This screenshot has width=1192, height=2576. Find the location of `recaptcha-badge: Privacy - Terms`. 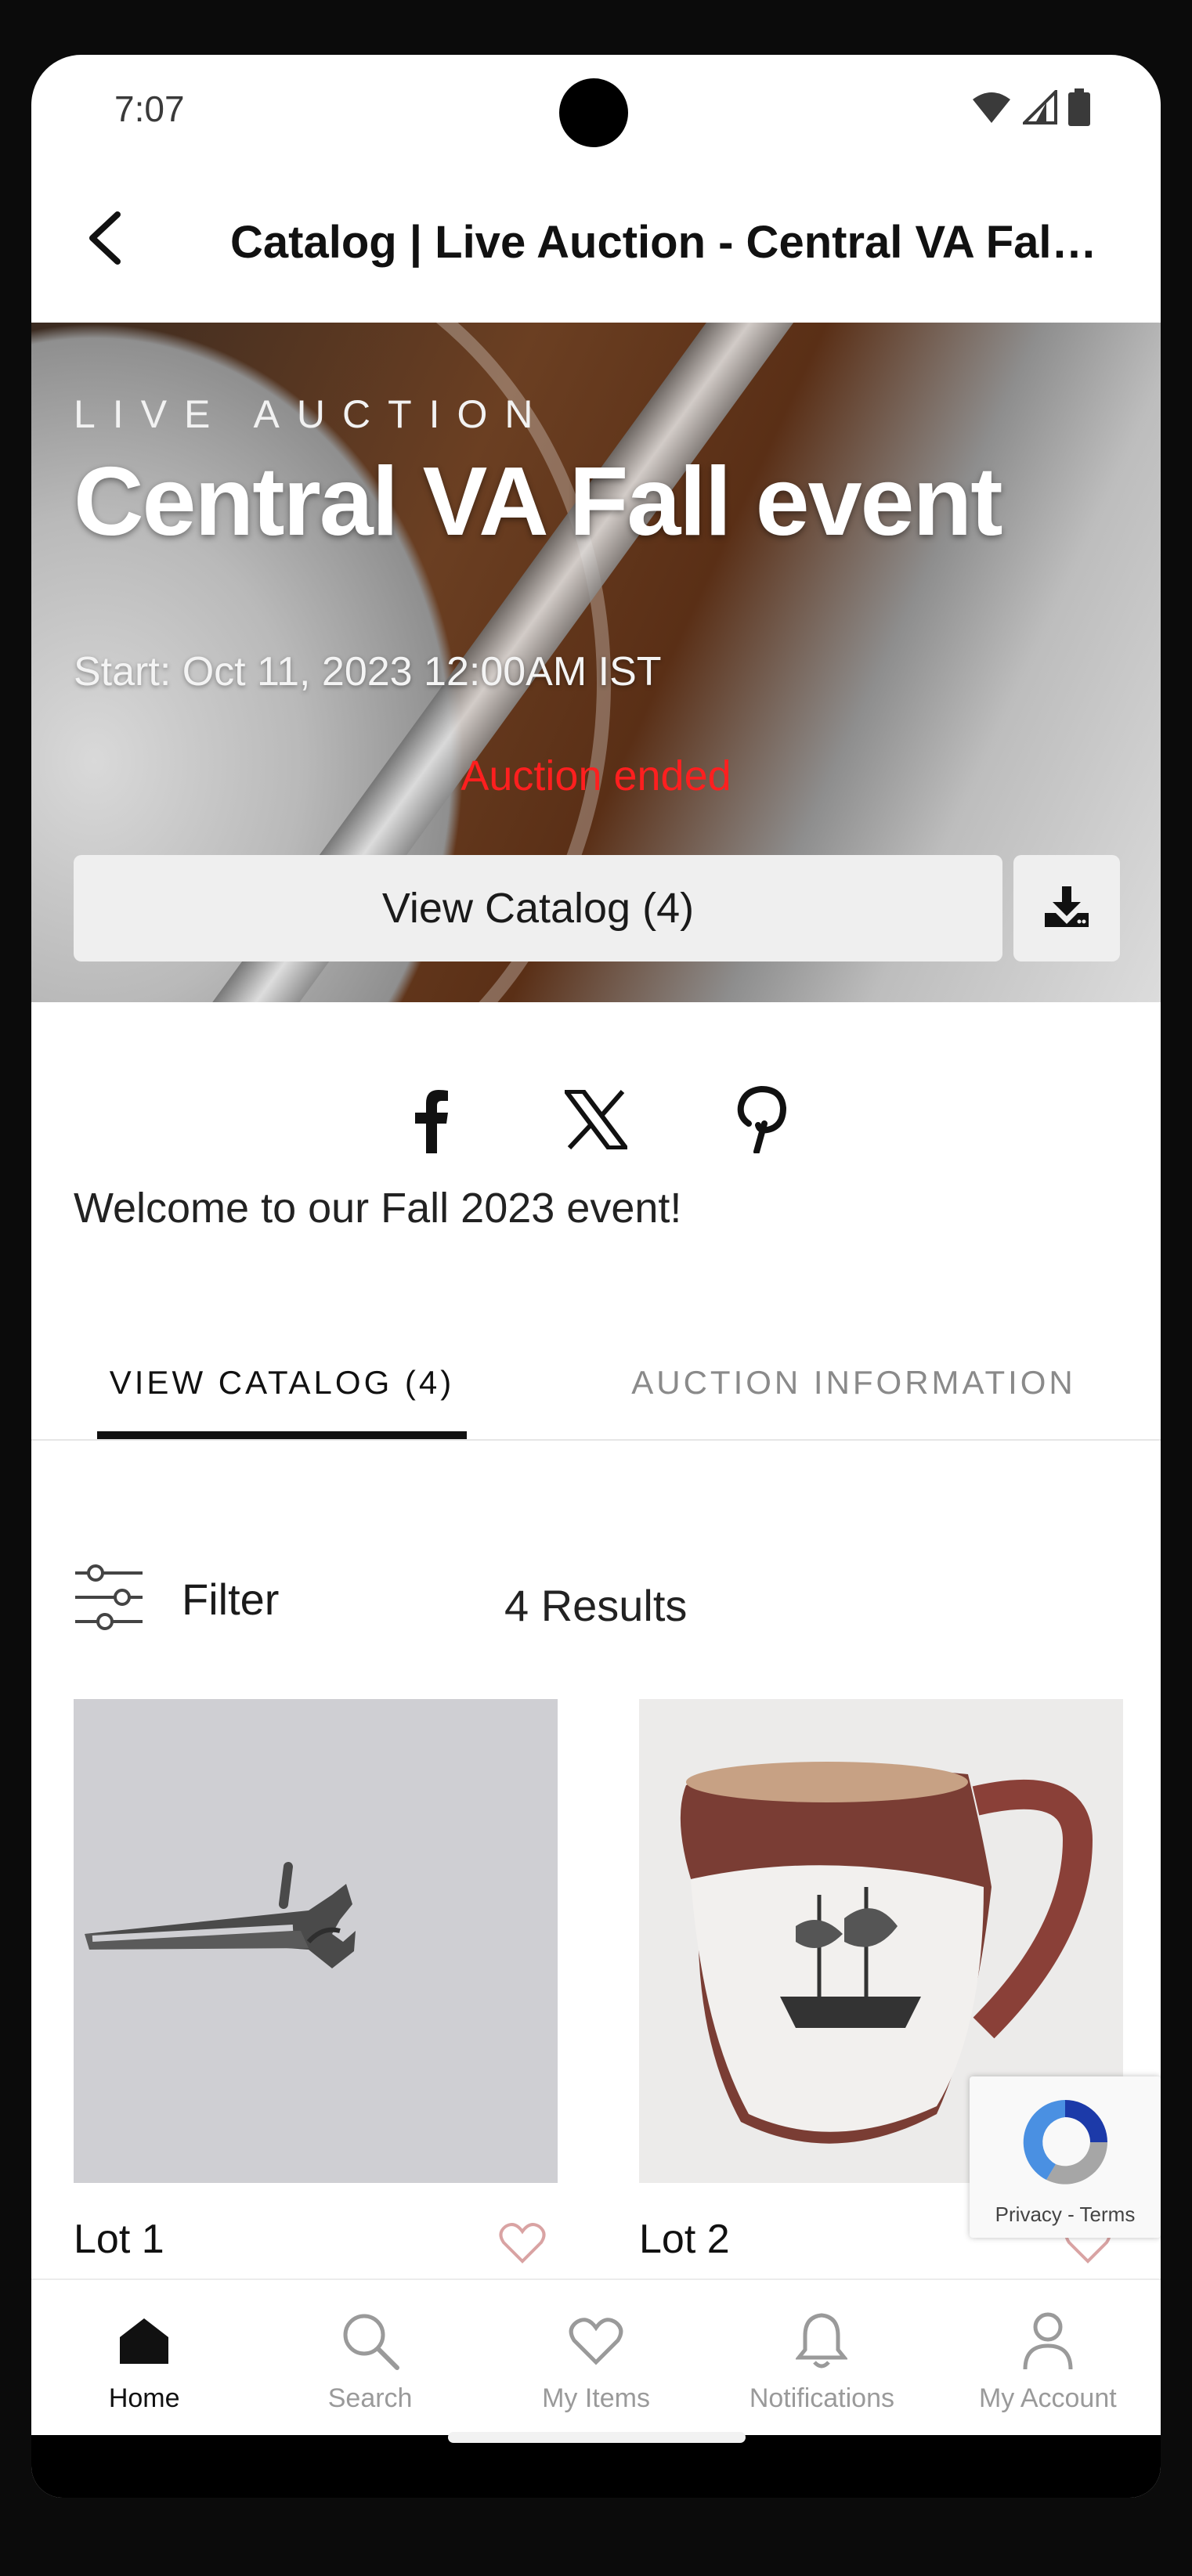

recaptcha-badge: Privacy - Terms is located at coordinates (1065, 2157).